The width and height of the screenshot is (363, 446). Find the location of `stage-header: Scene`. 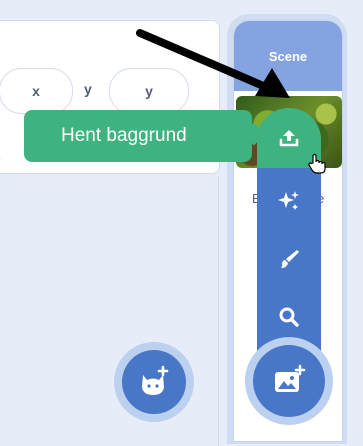

stage-header: Scene is located at coordinates (288, 56).